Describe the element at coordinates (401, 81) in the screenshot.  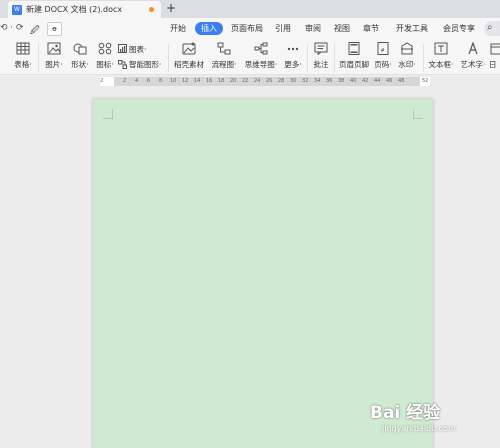
I see `ruler-tick-label: 48` at that location.